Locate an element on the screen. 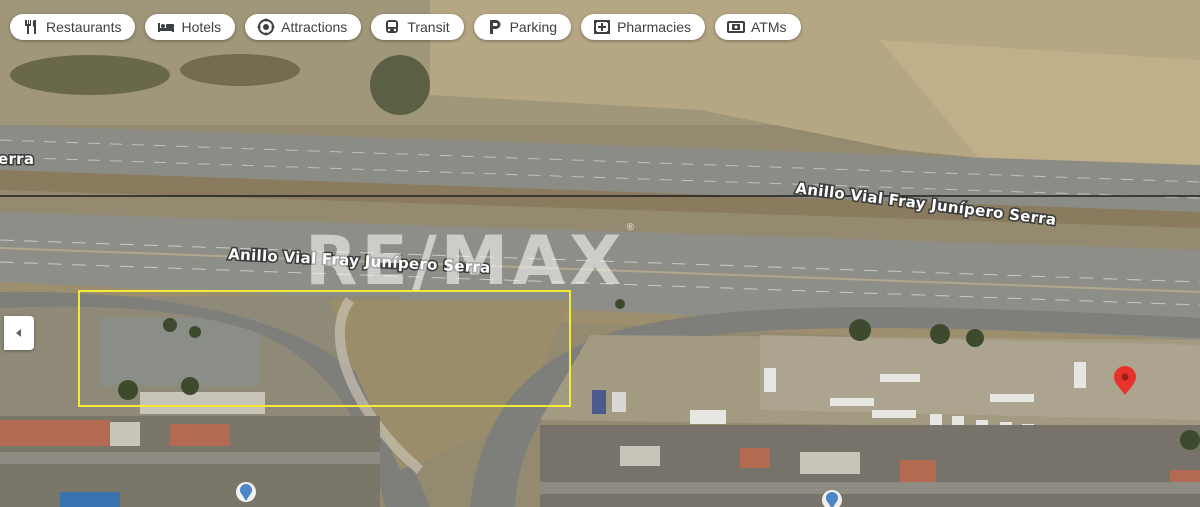  location-pin-icon is located at coordinates (1125, 381).